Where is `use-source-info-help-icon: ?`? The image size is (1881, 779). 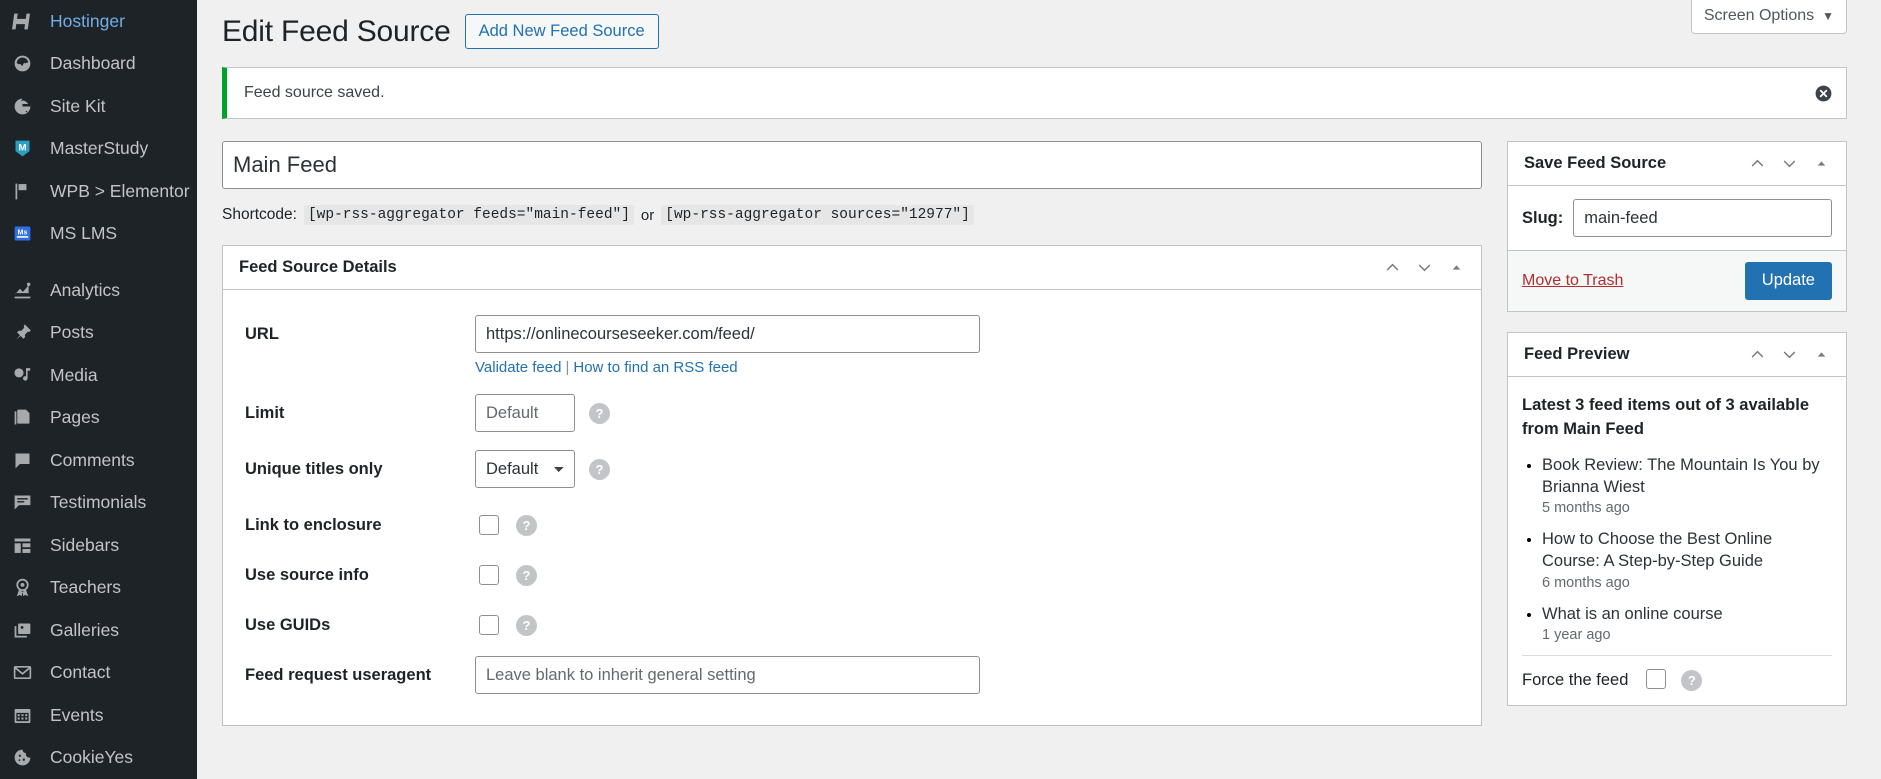
use-source-info-help-icon: ? is located at coordinates (526, 575).